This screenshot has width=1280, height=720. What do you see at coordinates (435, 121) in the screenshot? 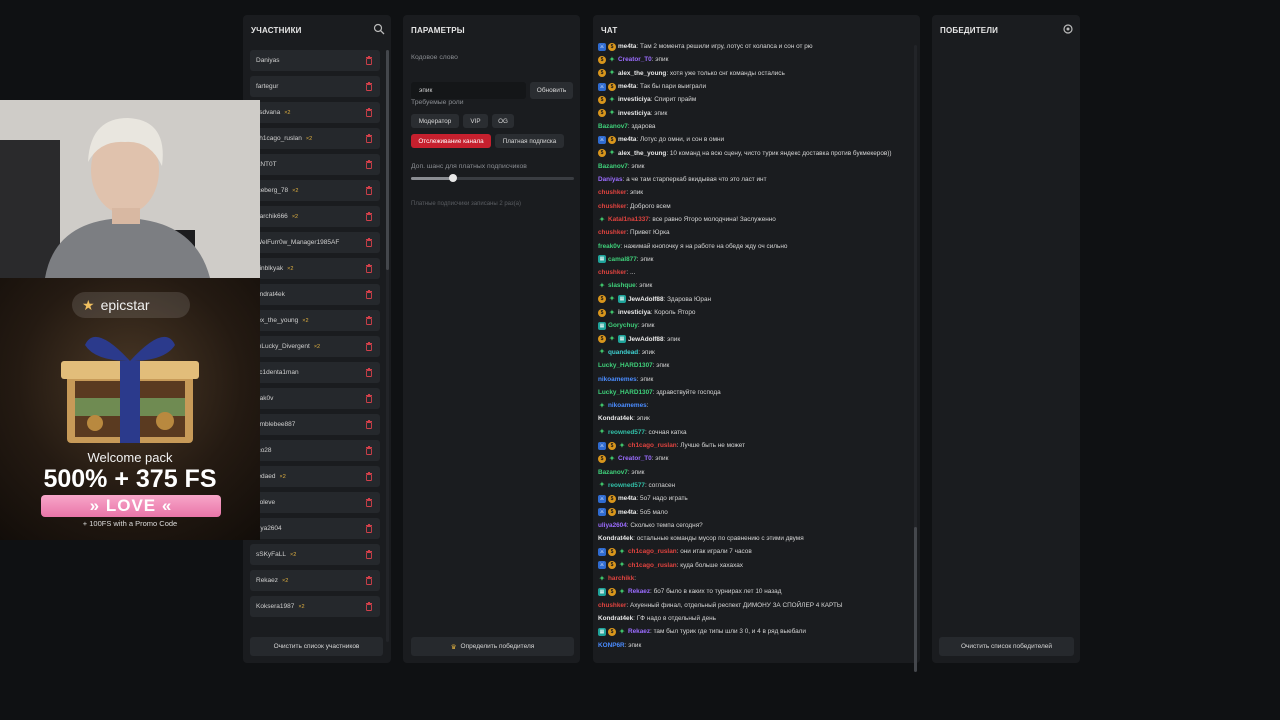
I see `role-moderator-chip: Модератор` at bounding box center [435, 121].